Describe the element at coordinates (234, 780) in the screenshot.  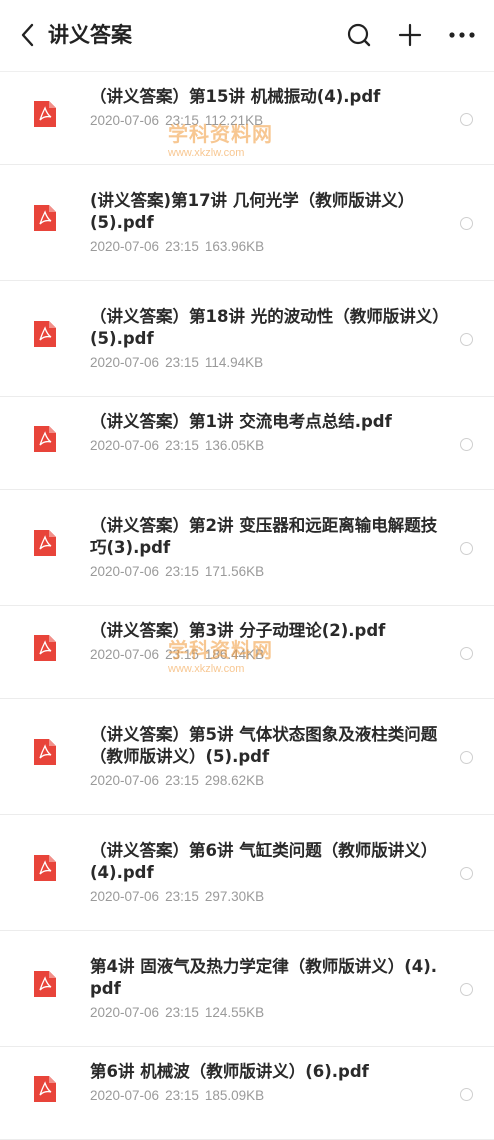
I see `file-size: 298.62KB` at that location.